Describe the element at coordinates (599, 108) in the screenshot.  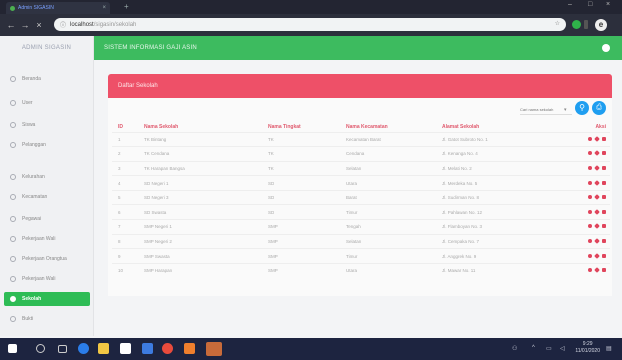
I see `print-button: ⎙` at that location.